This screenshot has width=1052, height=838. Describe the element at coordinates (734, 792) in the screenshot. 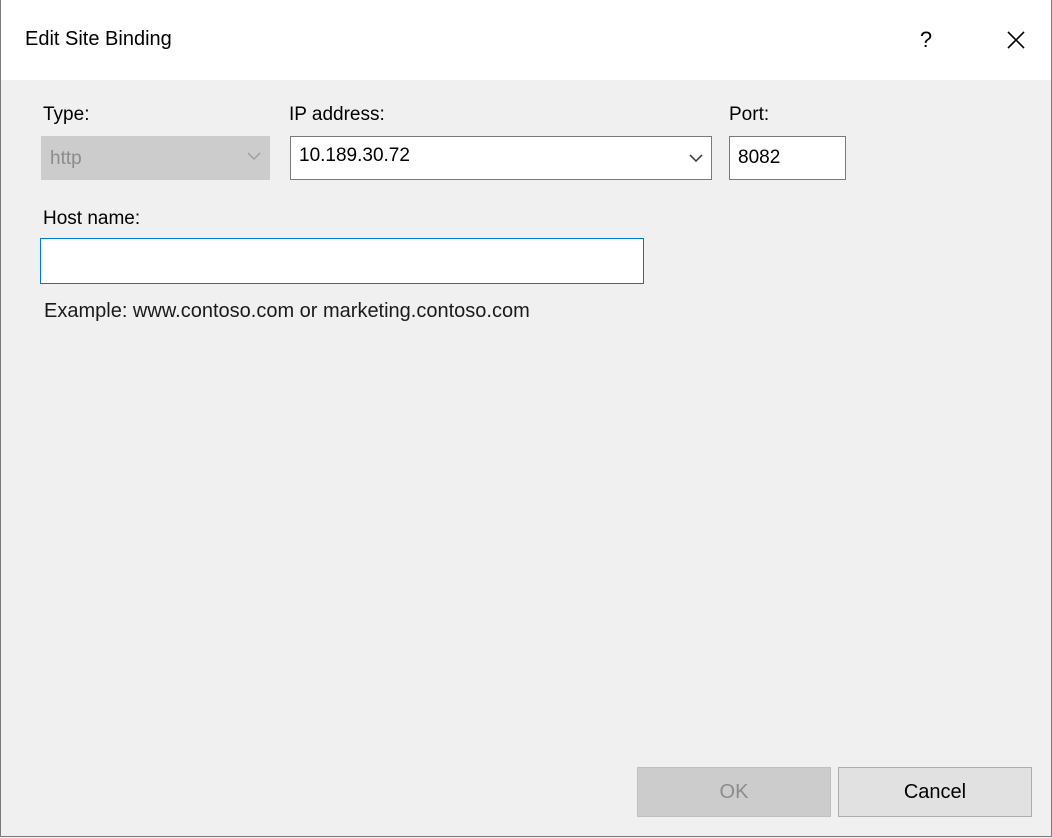

I see `ok-button: OK` at that location.